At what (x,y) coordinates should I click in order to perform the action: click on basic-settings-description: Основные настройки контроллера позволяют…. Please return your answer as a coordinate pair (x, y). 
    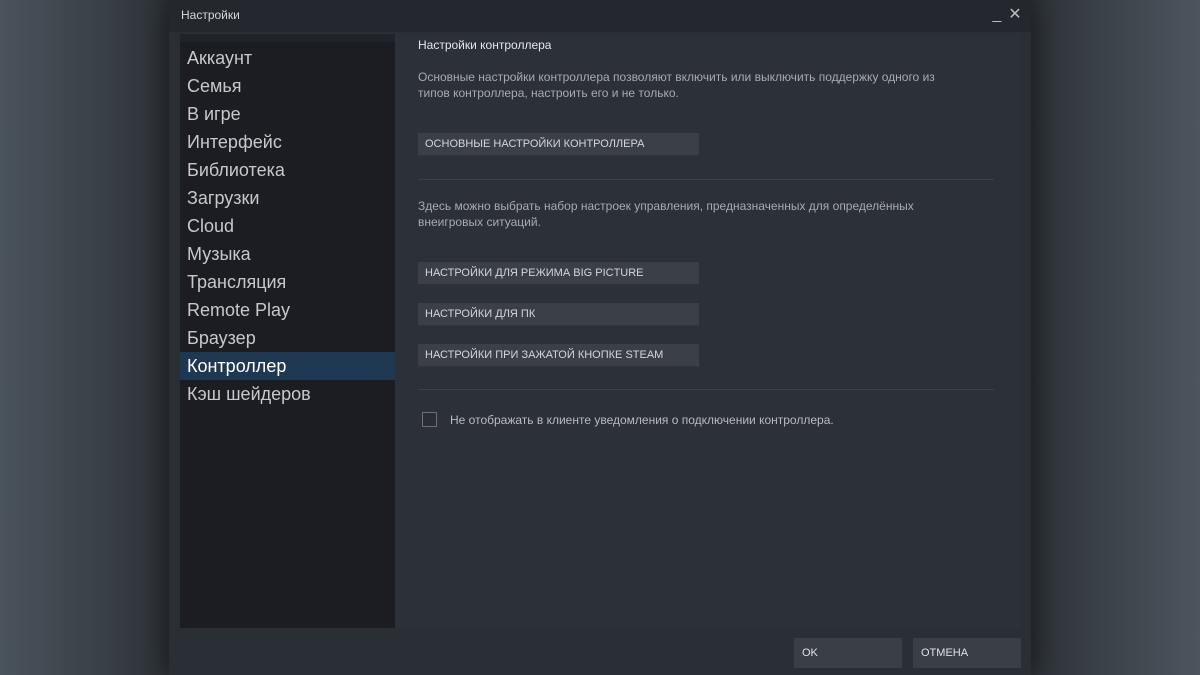
    Looking at the image, I should click on (703, 85).